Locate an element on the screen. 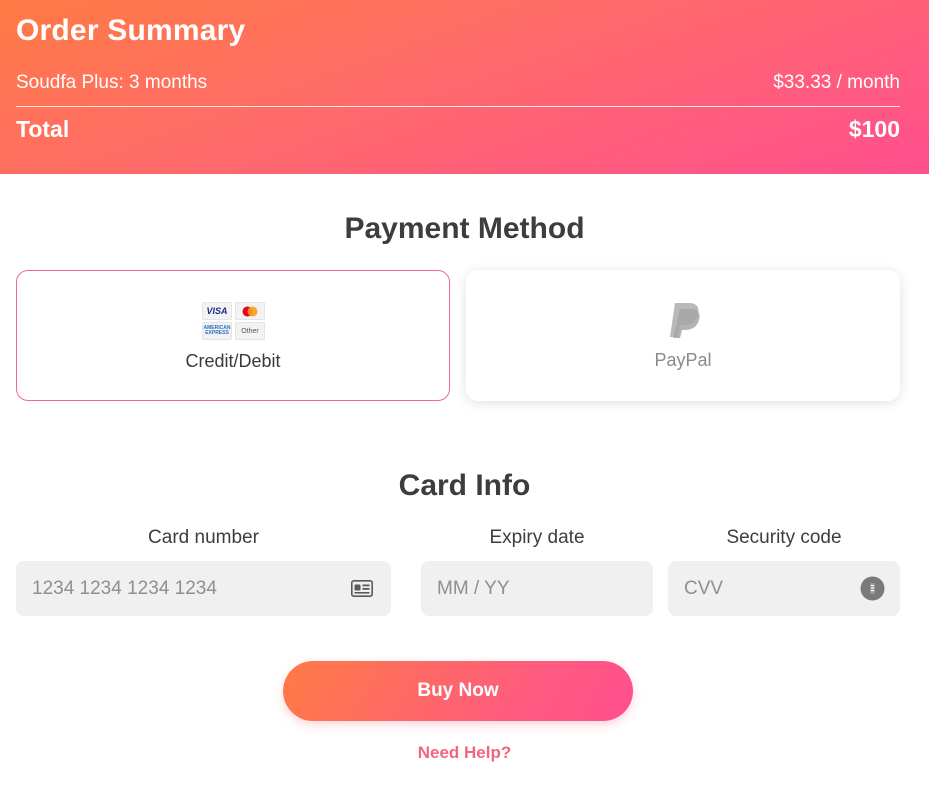 The width and height of the screenshot is (929, 792). card-number-placeholder: 1234 1234 1234 1234 is located at coordinates (124, 588).